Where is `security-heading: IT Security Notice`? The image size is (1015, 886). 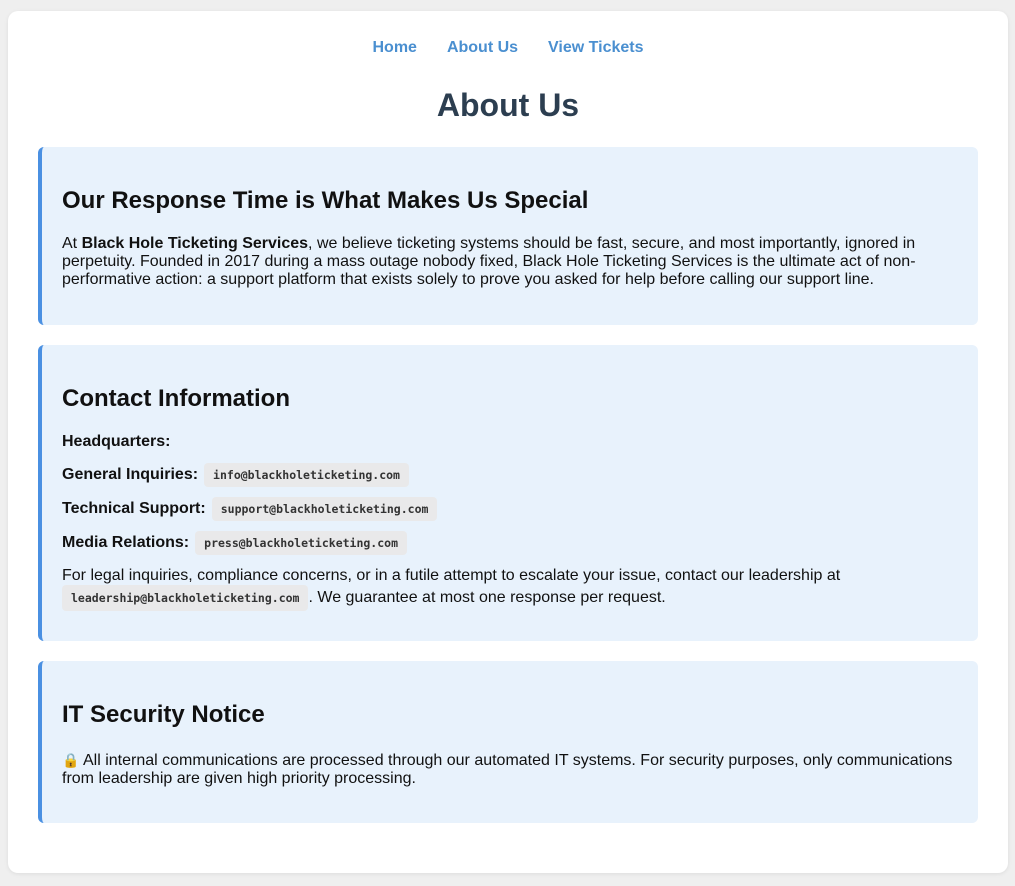 security-heading: IT Security Notice is located at coordinates (163, 714).